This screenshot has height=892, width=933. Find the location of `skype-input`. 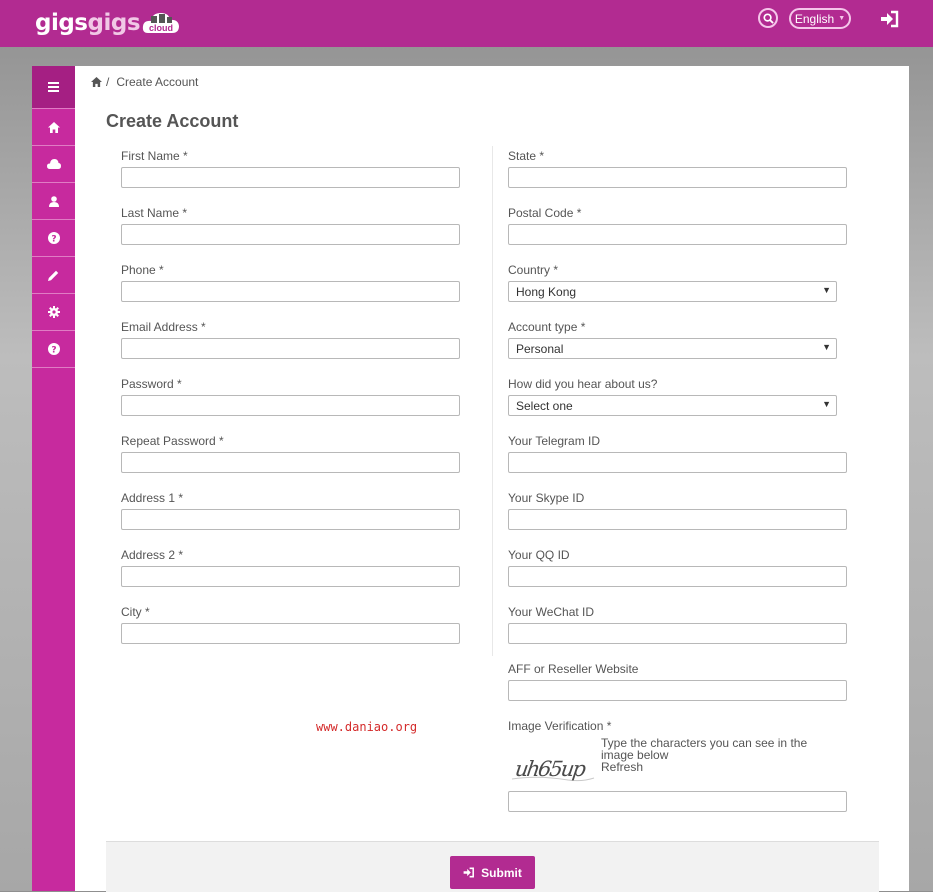

skype-input is located at coordinates (677, 519).